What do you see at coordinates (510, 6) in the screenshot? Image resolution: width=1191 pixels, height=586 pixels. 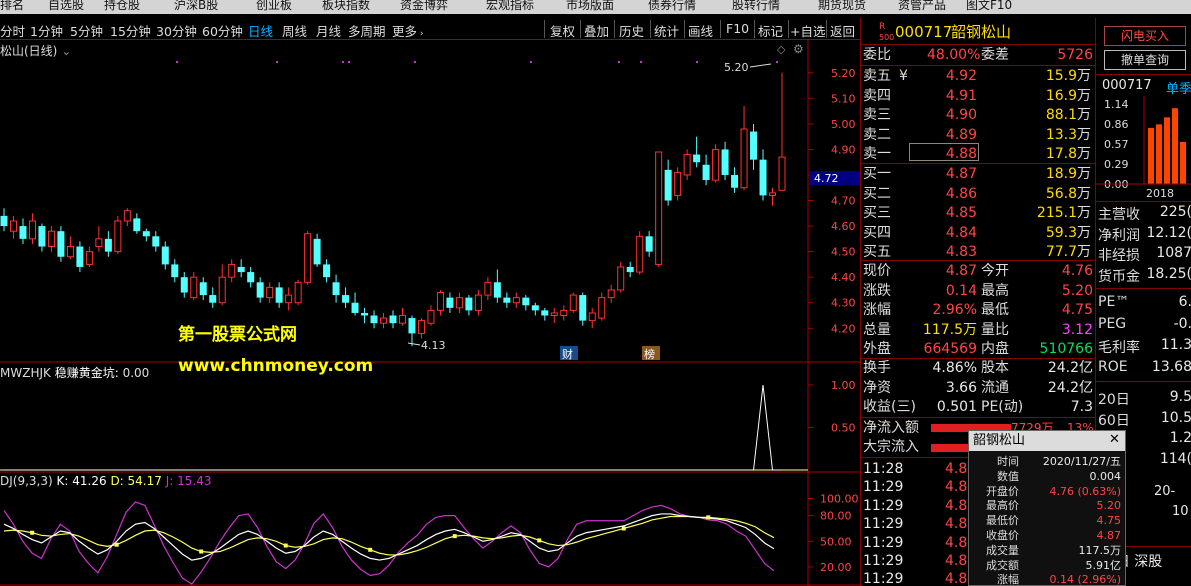 I see `menu-item-macro: 宏观指标` at bounding box center [510, 6].